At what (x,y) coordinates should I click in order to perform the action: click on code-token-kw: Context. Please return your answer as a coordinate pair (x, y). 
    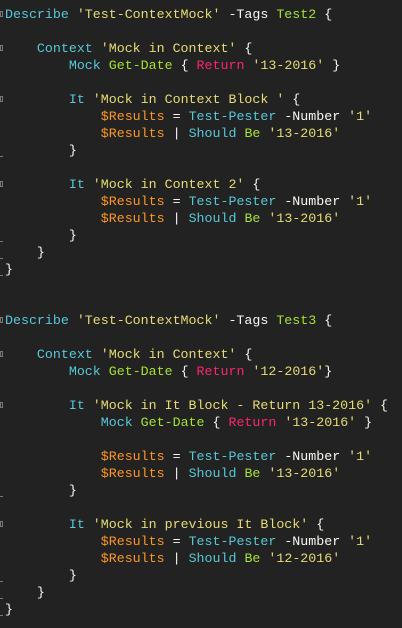
    Looking at the image, I should click on (64, 354).